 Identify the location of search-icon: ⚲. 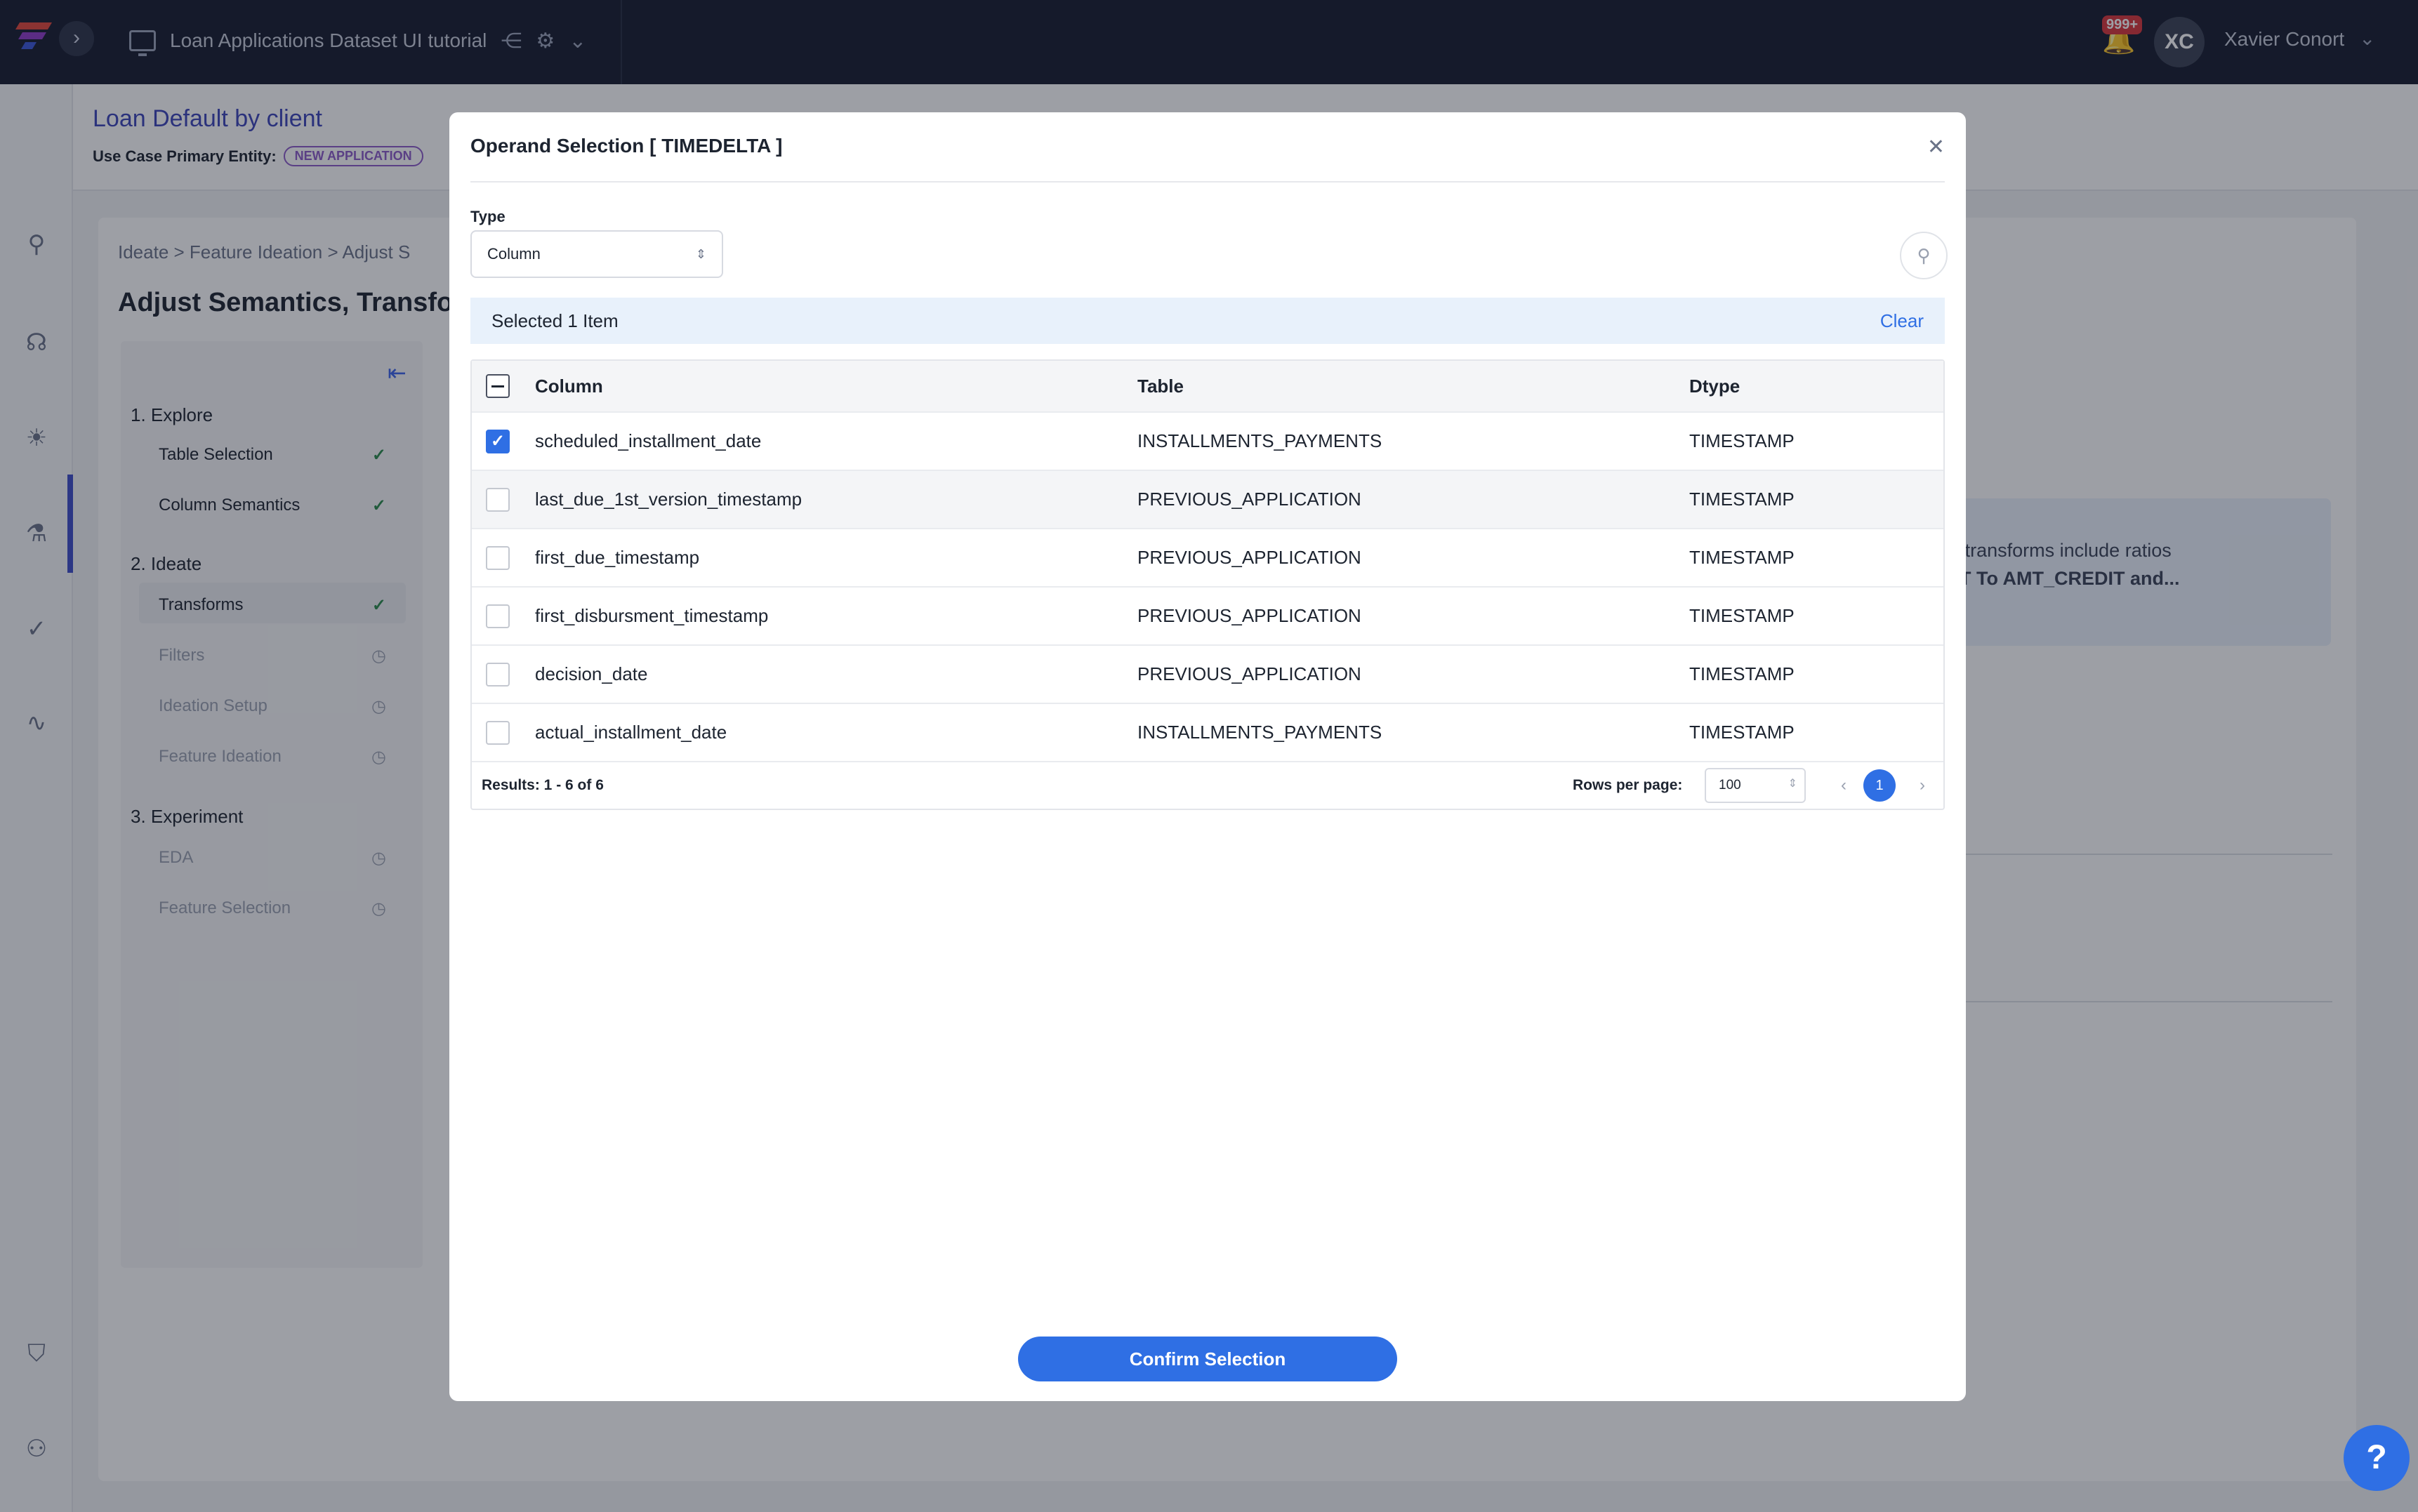
(1924, 255).